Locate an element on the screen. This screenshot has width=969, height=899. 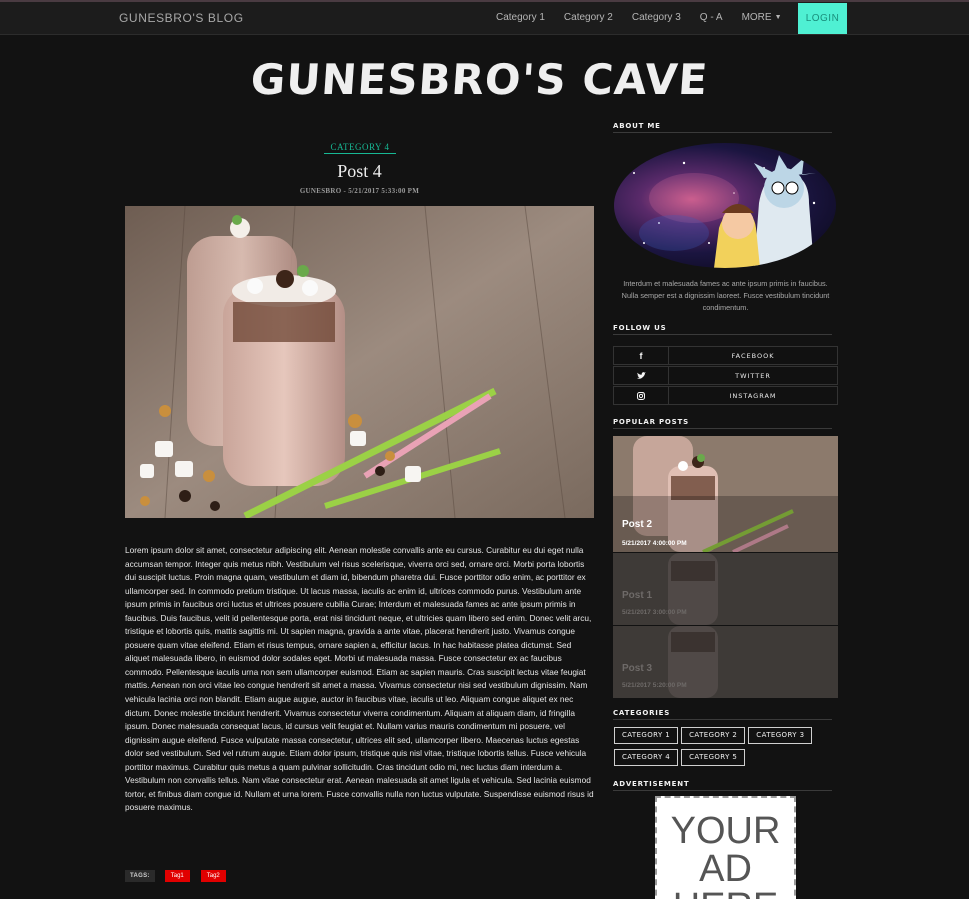
popular-post-item: Post 2 5/21/2017 4:00:00 PM is located at coordinates (725, 494).